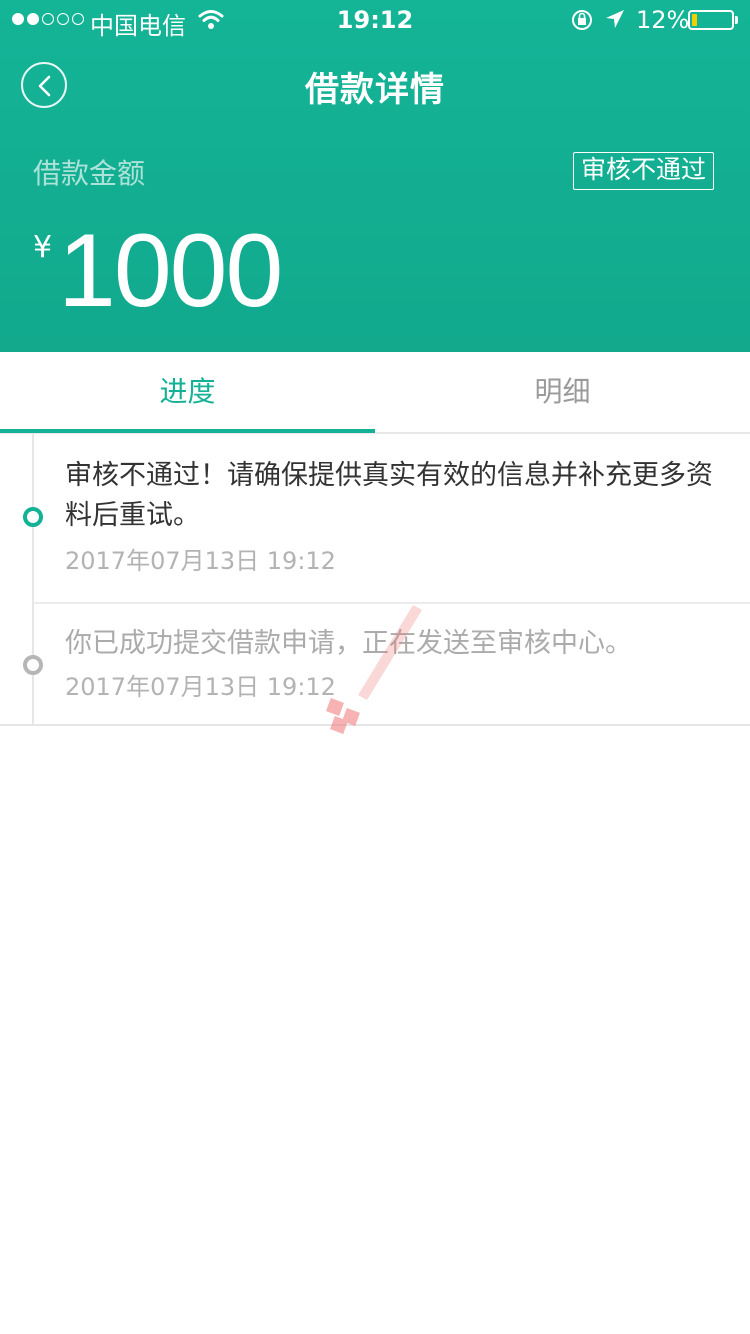 Image resolution: width=750 pixels, height=1334 pixels. What do you see at coordinates (375, 20) in the screenshot?
I see `status-bar: 中国电信 19:12 12%` at bounding box center [375, 20].